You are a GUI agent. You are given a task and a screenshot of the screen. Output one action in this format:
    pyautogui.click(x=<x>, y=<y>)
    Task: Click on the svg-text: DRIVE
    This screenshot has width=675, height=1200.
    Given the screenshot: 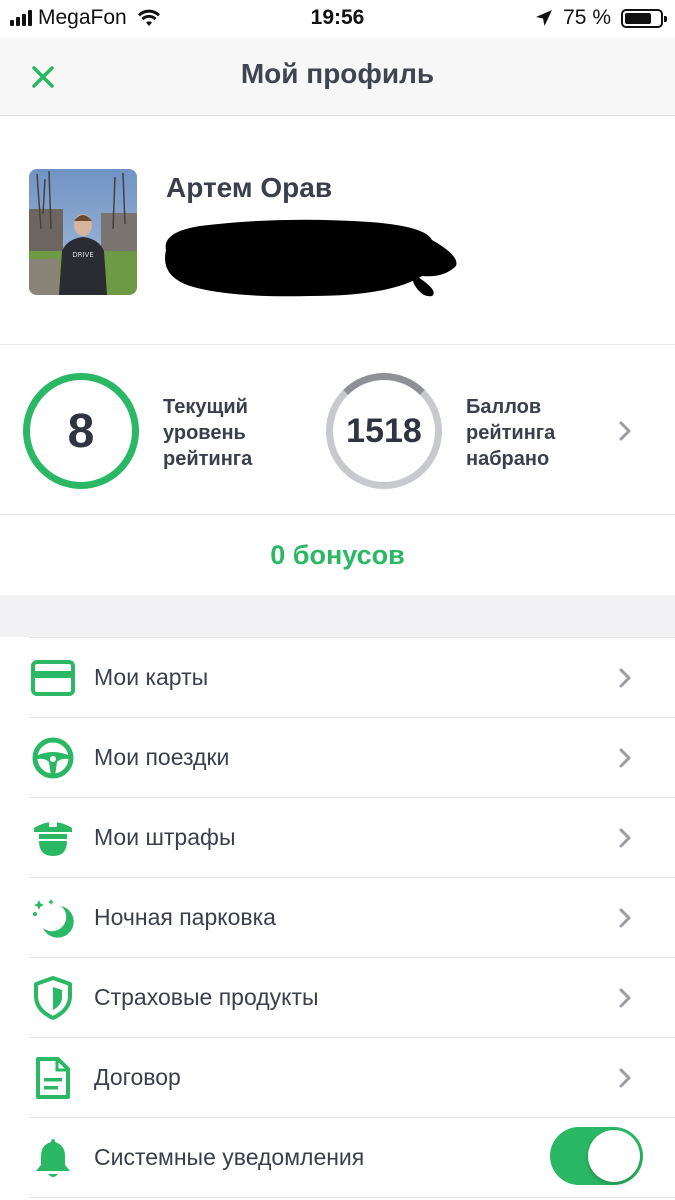 What is the action you would take?
    pyautogui.click(x=83, y=255)
    